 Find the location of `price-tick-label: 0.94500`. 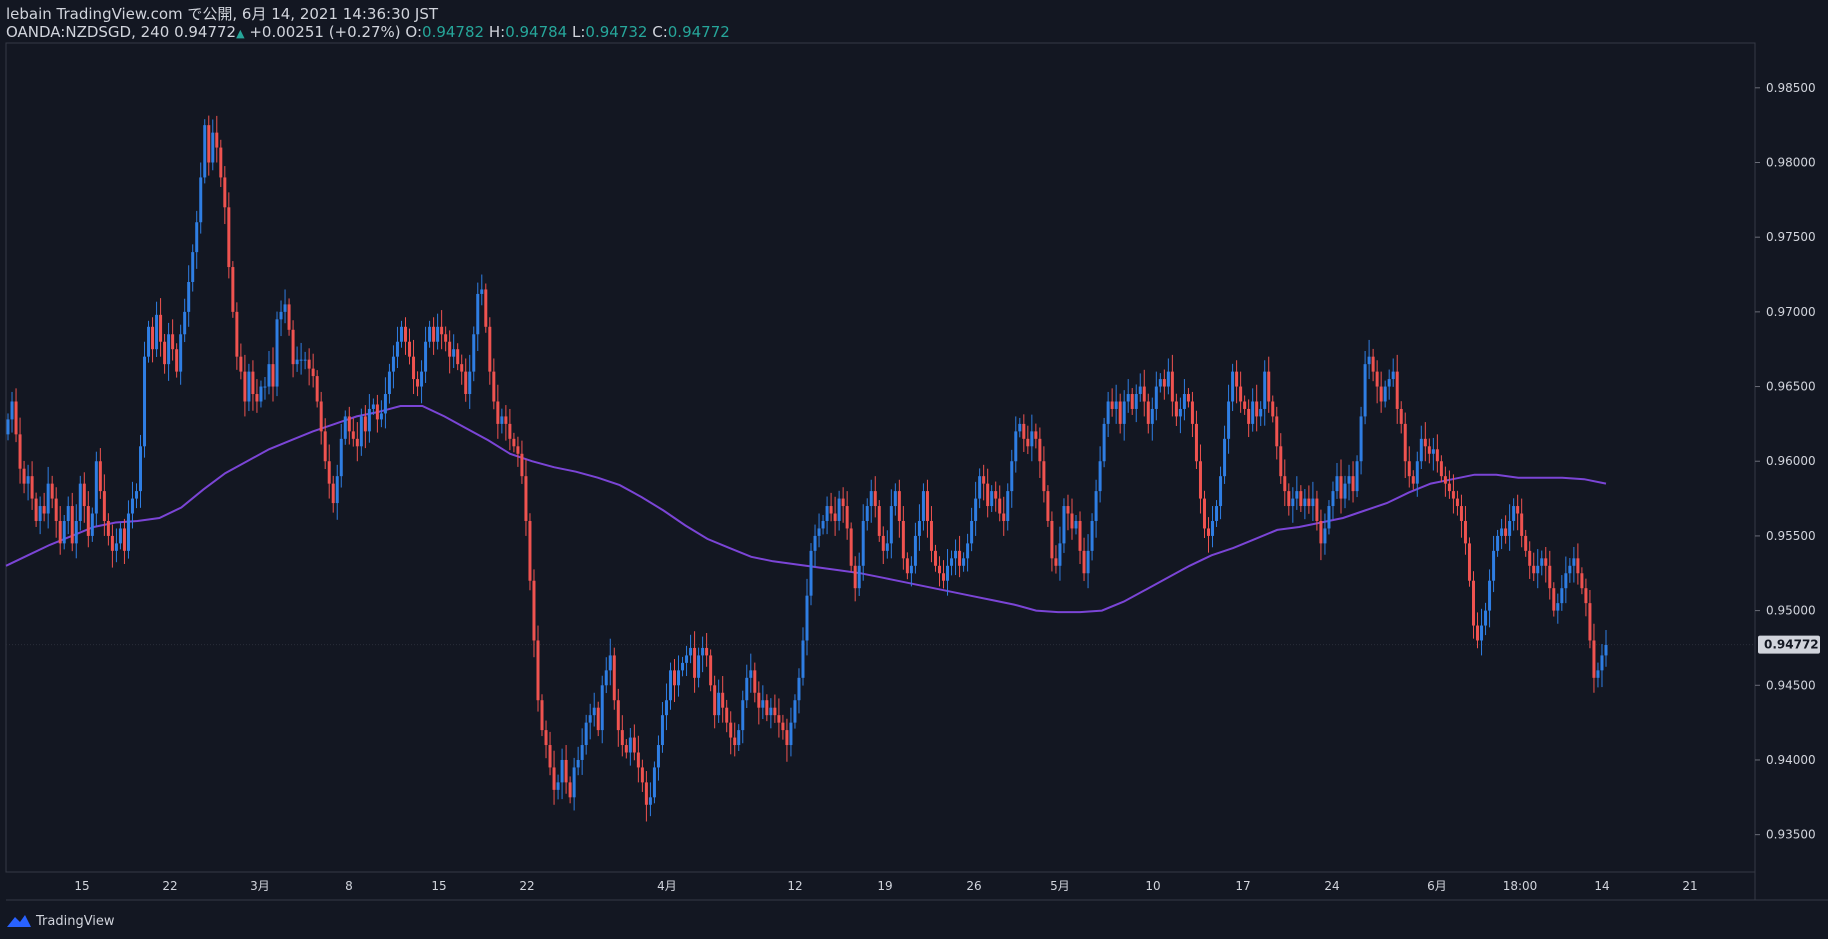

price-tick-label: 0.94500 is located at coordinates (1791, 685).